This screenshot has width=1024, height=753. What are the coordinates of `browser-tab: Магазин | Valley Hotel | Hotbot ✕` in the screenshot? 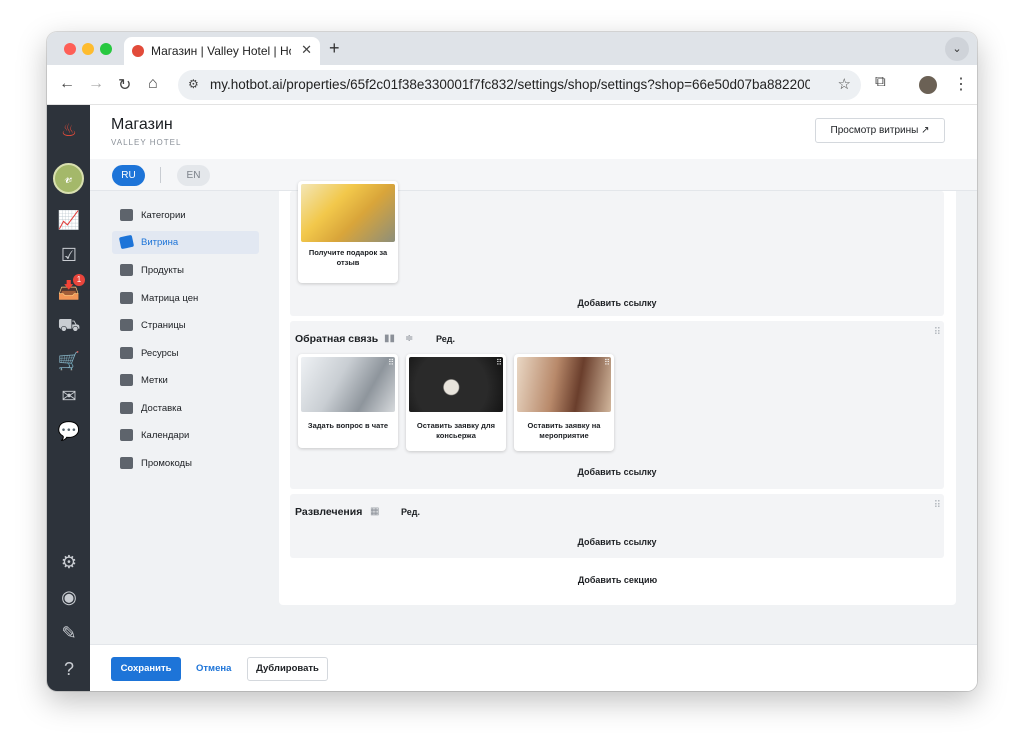 It's located at (222, 51).